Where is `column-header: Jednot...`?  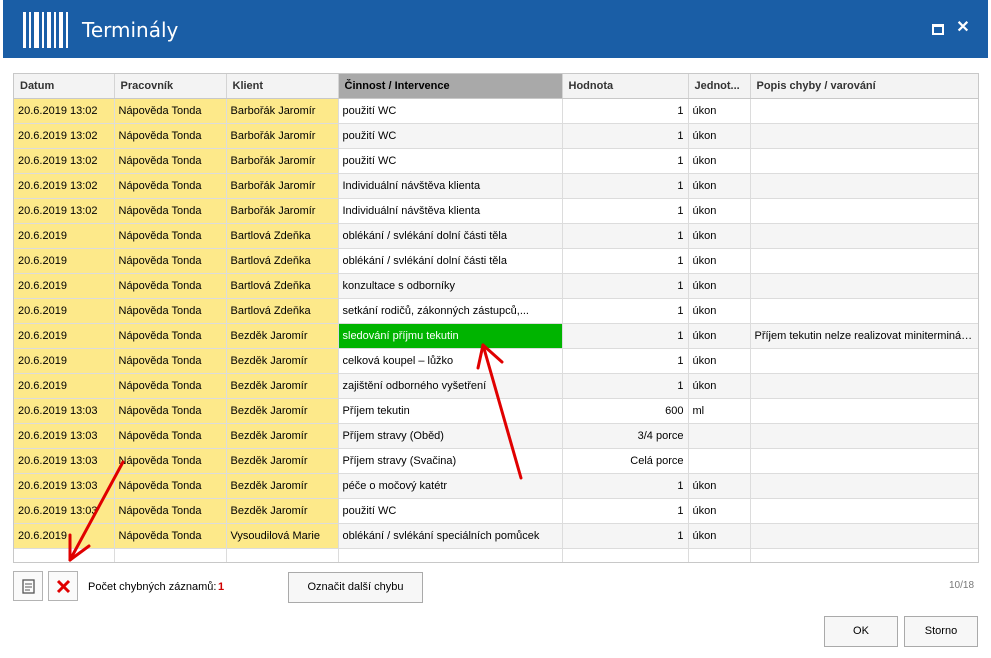
column-header: Jednot... is located at coordinates (719, 86).